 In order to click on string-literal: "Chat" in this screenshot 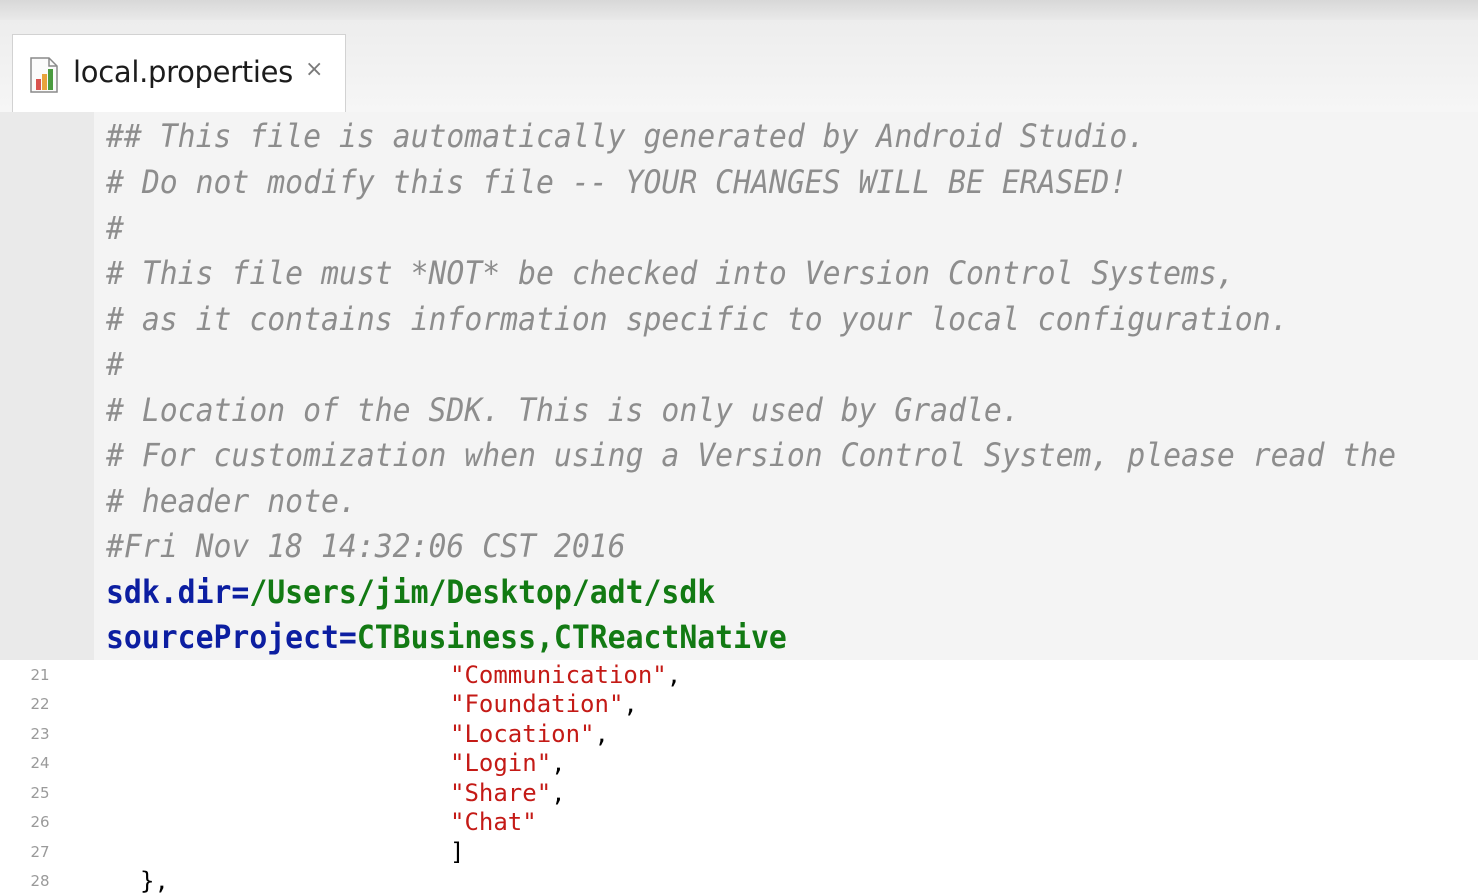, I will do `click(493, 822)`.